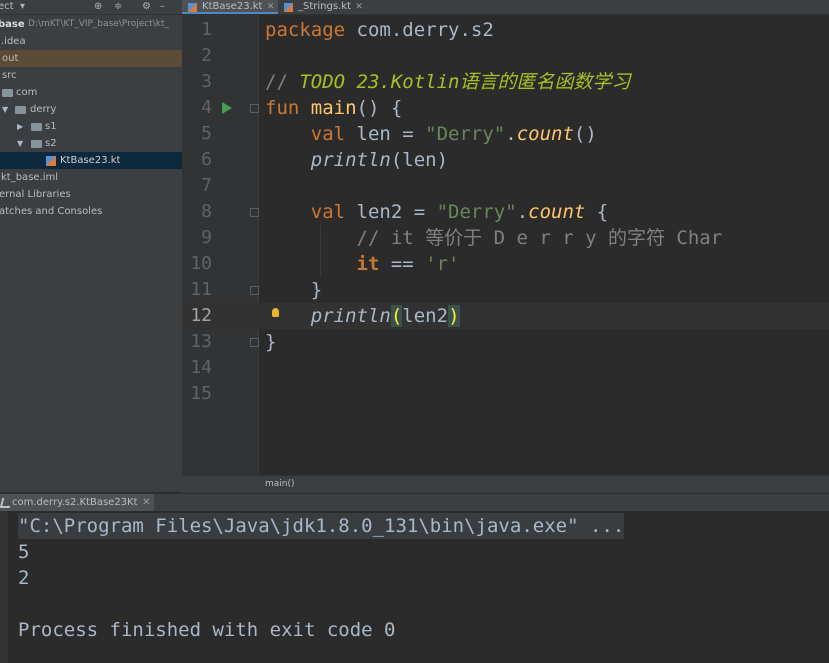  I want to click on tab-label: KtBase23.kt, so click(232, 6).